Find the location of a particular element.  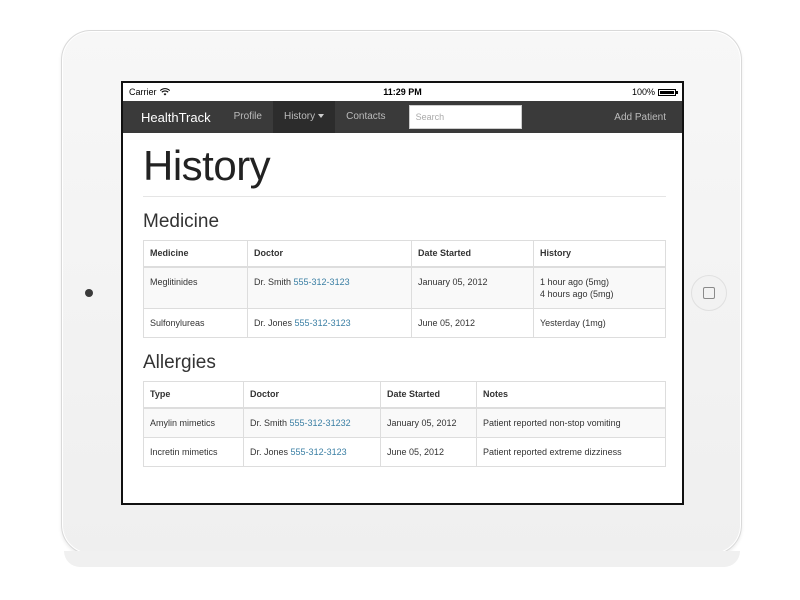

doctor-cell: Dr. Smith 555-312-3123 is located at coordinates (329, 287).